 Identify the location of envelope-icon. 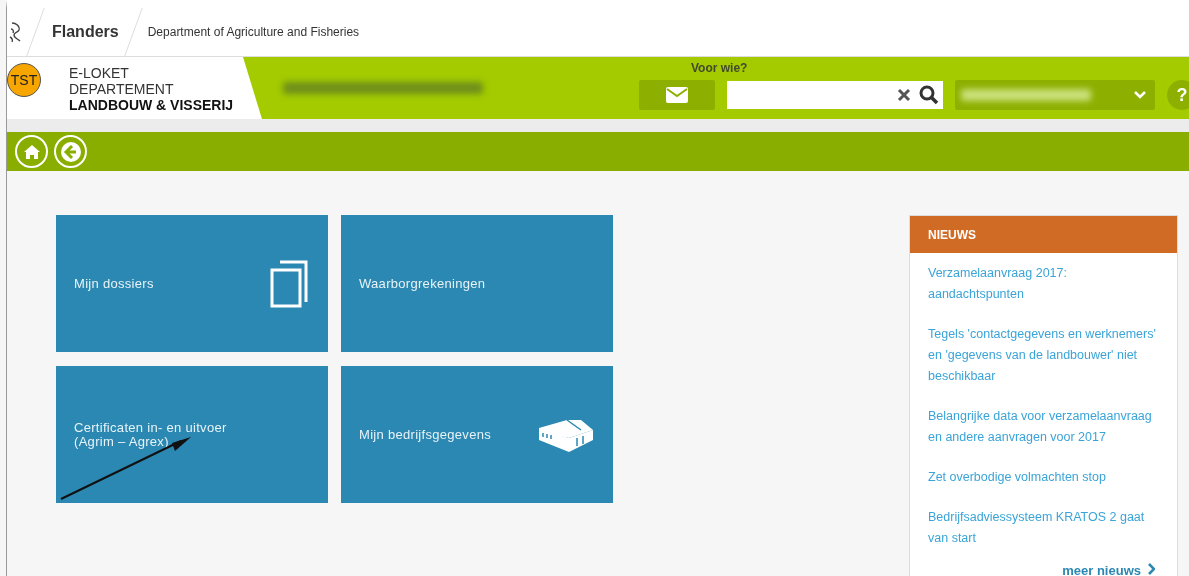
(677, 95).